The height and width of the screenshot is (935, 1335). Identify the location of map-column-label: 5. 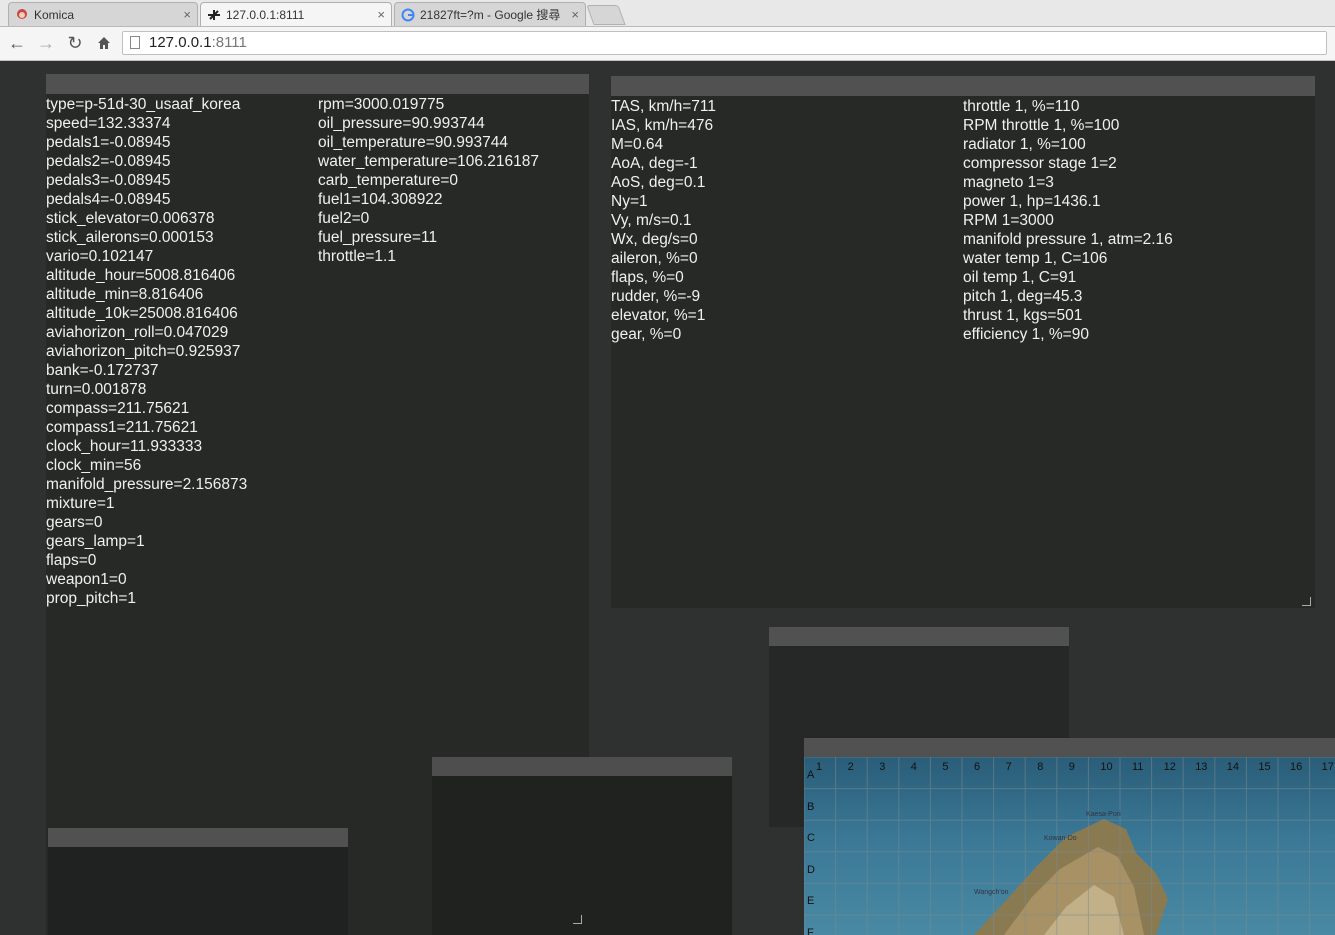
(945, 767).